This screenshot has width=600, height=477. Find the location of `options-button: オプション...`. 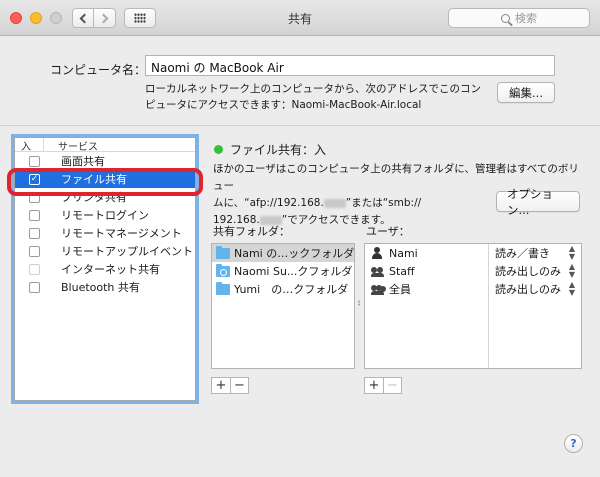

options-button: オプション... is located at coordinates (538, 202).